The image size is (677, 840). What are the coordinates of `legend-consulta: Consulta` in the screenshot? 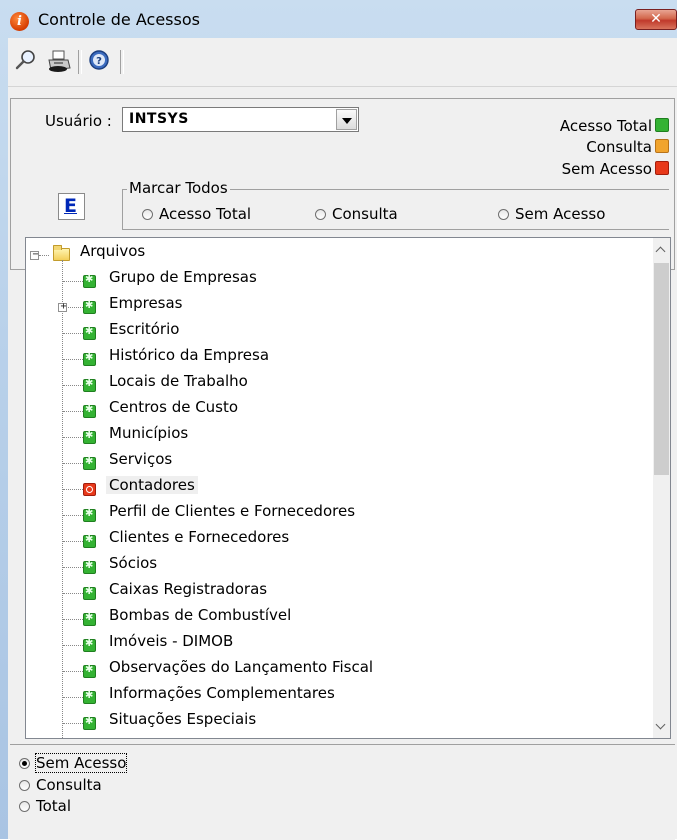 It's located at (627, 147).